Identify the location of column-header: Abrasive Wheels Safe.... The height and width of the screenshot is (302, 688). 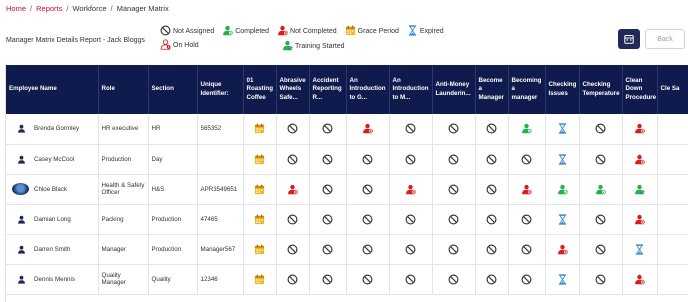
(293, 89).